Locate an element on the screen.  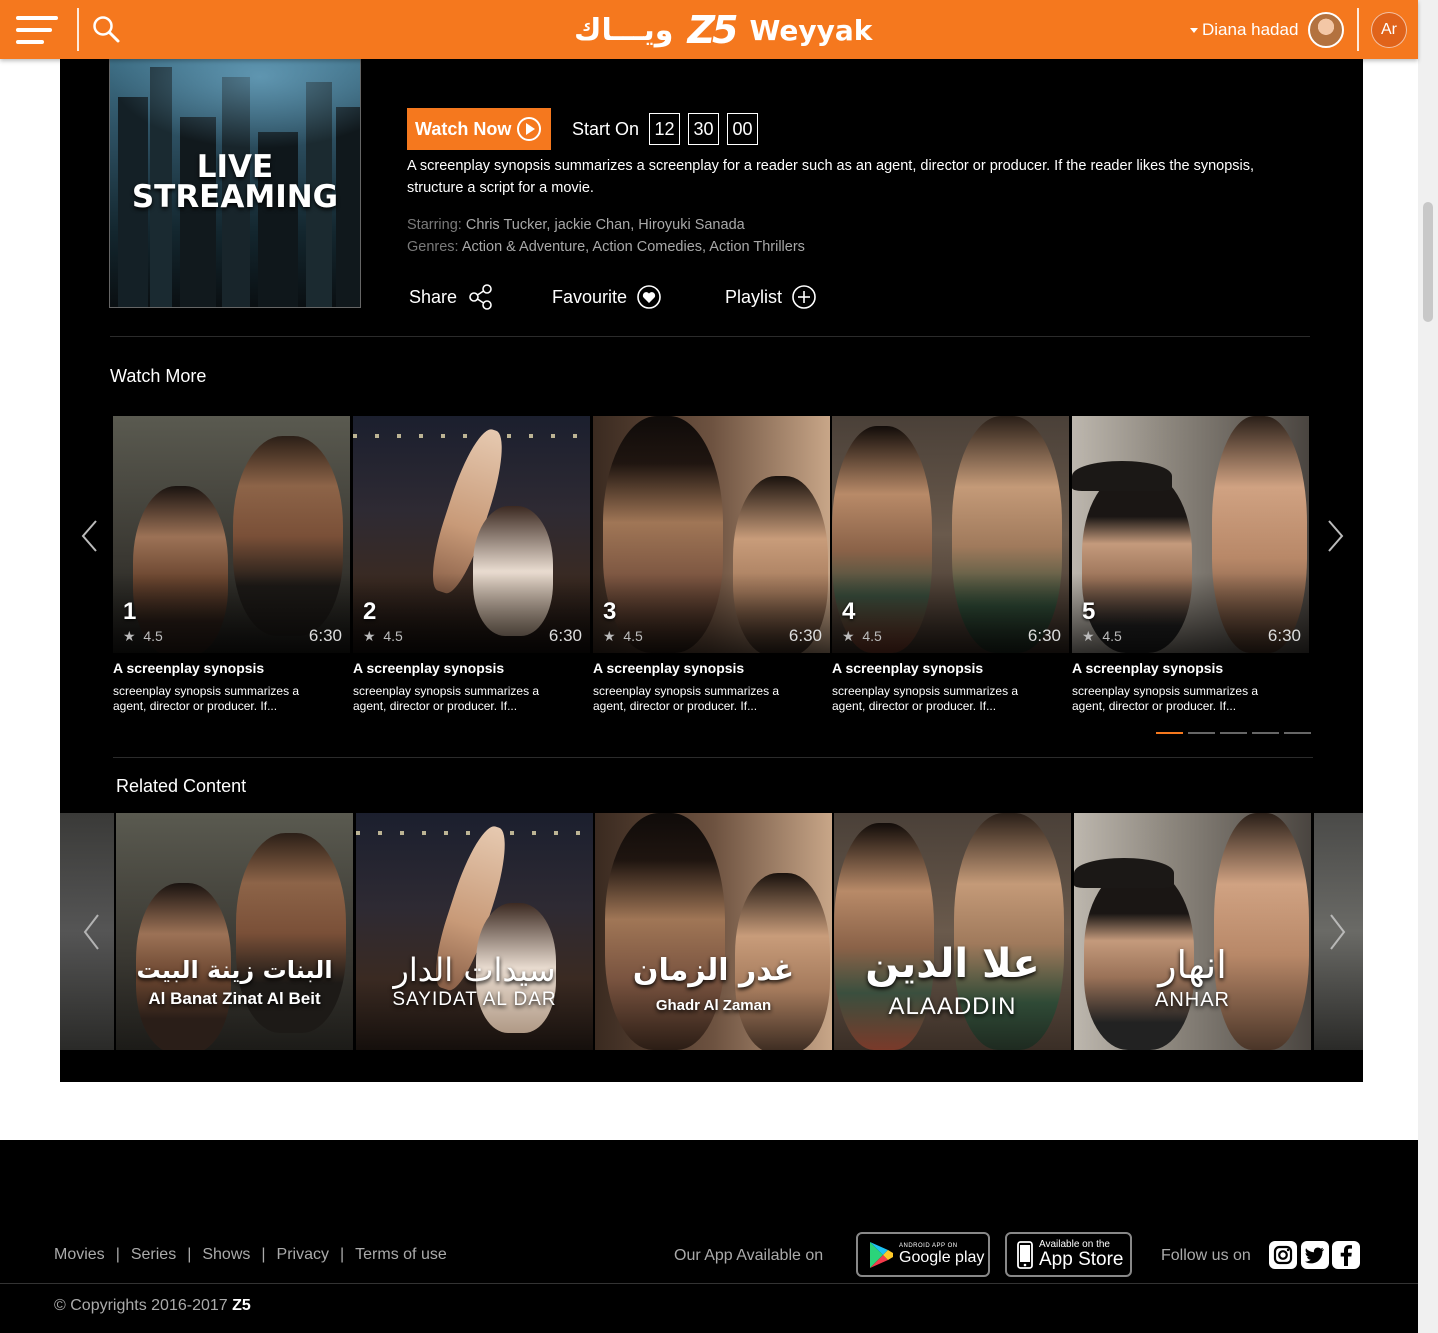
footer-link-movies: Movies is located at coordinates (79, 1255).